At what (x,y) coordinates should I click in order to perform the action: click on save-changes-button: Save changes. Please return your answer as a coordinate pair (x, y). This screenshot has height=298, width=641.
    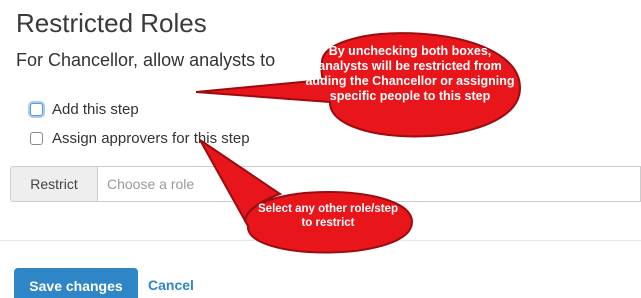
    Looking at the image, I should click on (76, 283).